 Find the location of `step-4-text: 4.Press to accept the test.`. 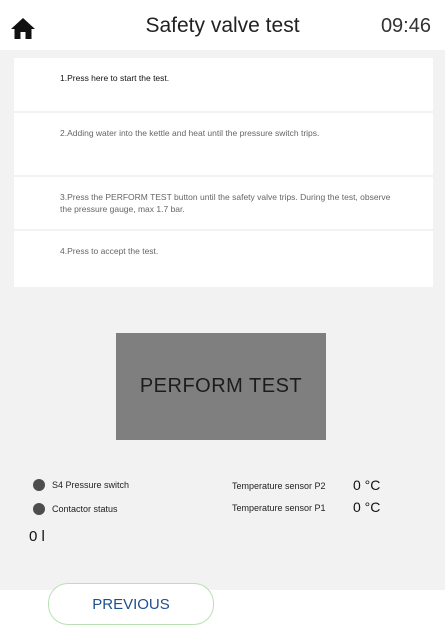

step-4-text: 4.Press to accept the test. is located at coordinates (109, 251).